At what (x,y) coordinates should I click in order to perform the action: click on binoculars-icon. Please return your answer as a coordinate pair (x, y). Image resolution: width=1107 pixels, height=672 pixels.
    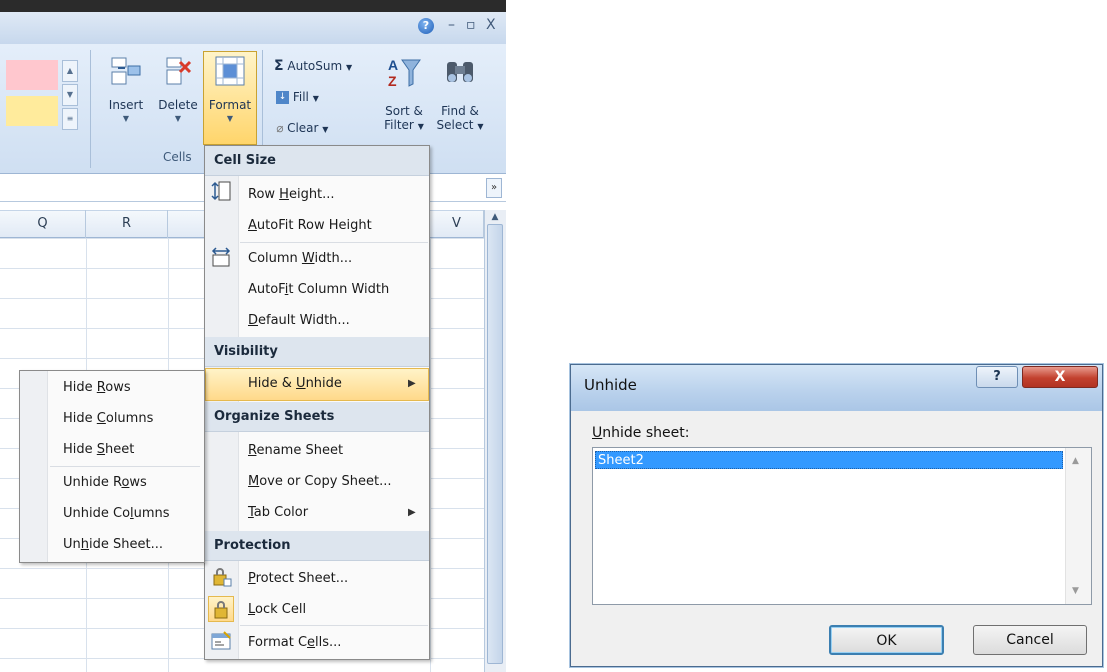
    Looking at the image, I should click on (460, 72).